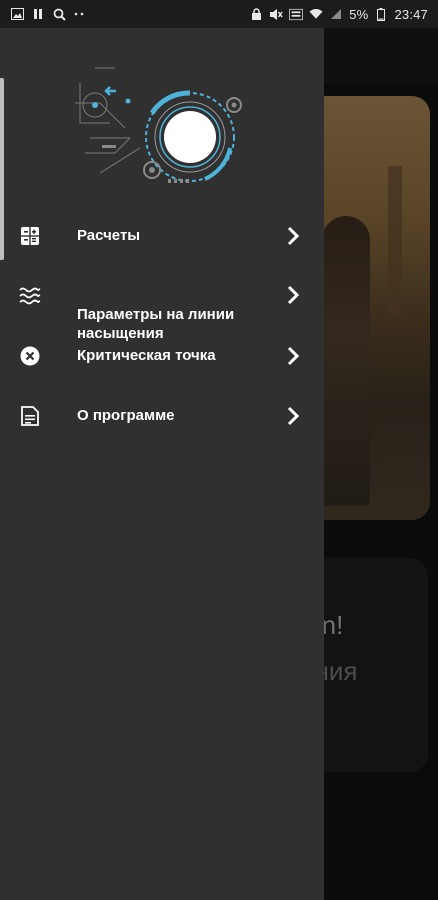  I want to click on lock-icon, so click(256, 14).